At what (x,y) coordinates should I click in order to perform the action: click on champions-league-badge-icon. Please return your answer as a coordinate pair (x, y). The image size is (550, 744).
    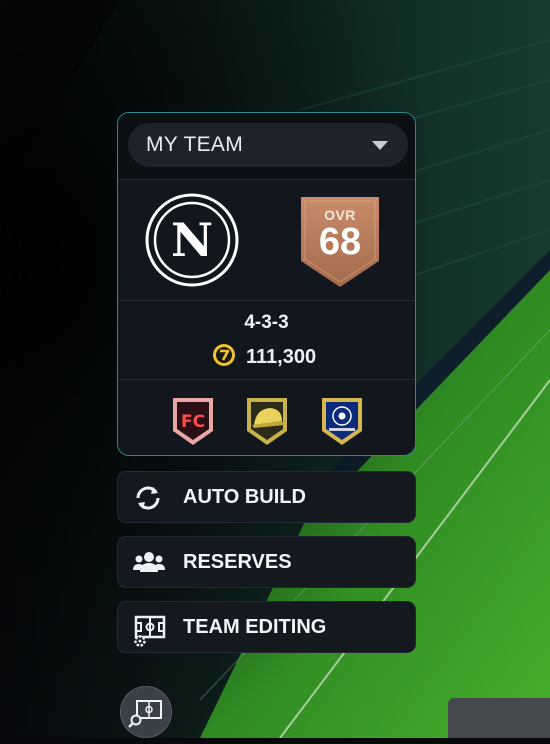
    Looking at the image, I should click on (342, 421).